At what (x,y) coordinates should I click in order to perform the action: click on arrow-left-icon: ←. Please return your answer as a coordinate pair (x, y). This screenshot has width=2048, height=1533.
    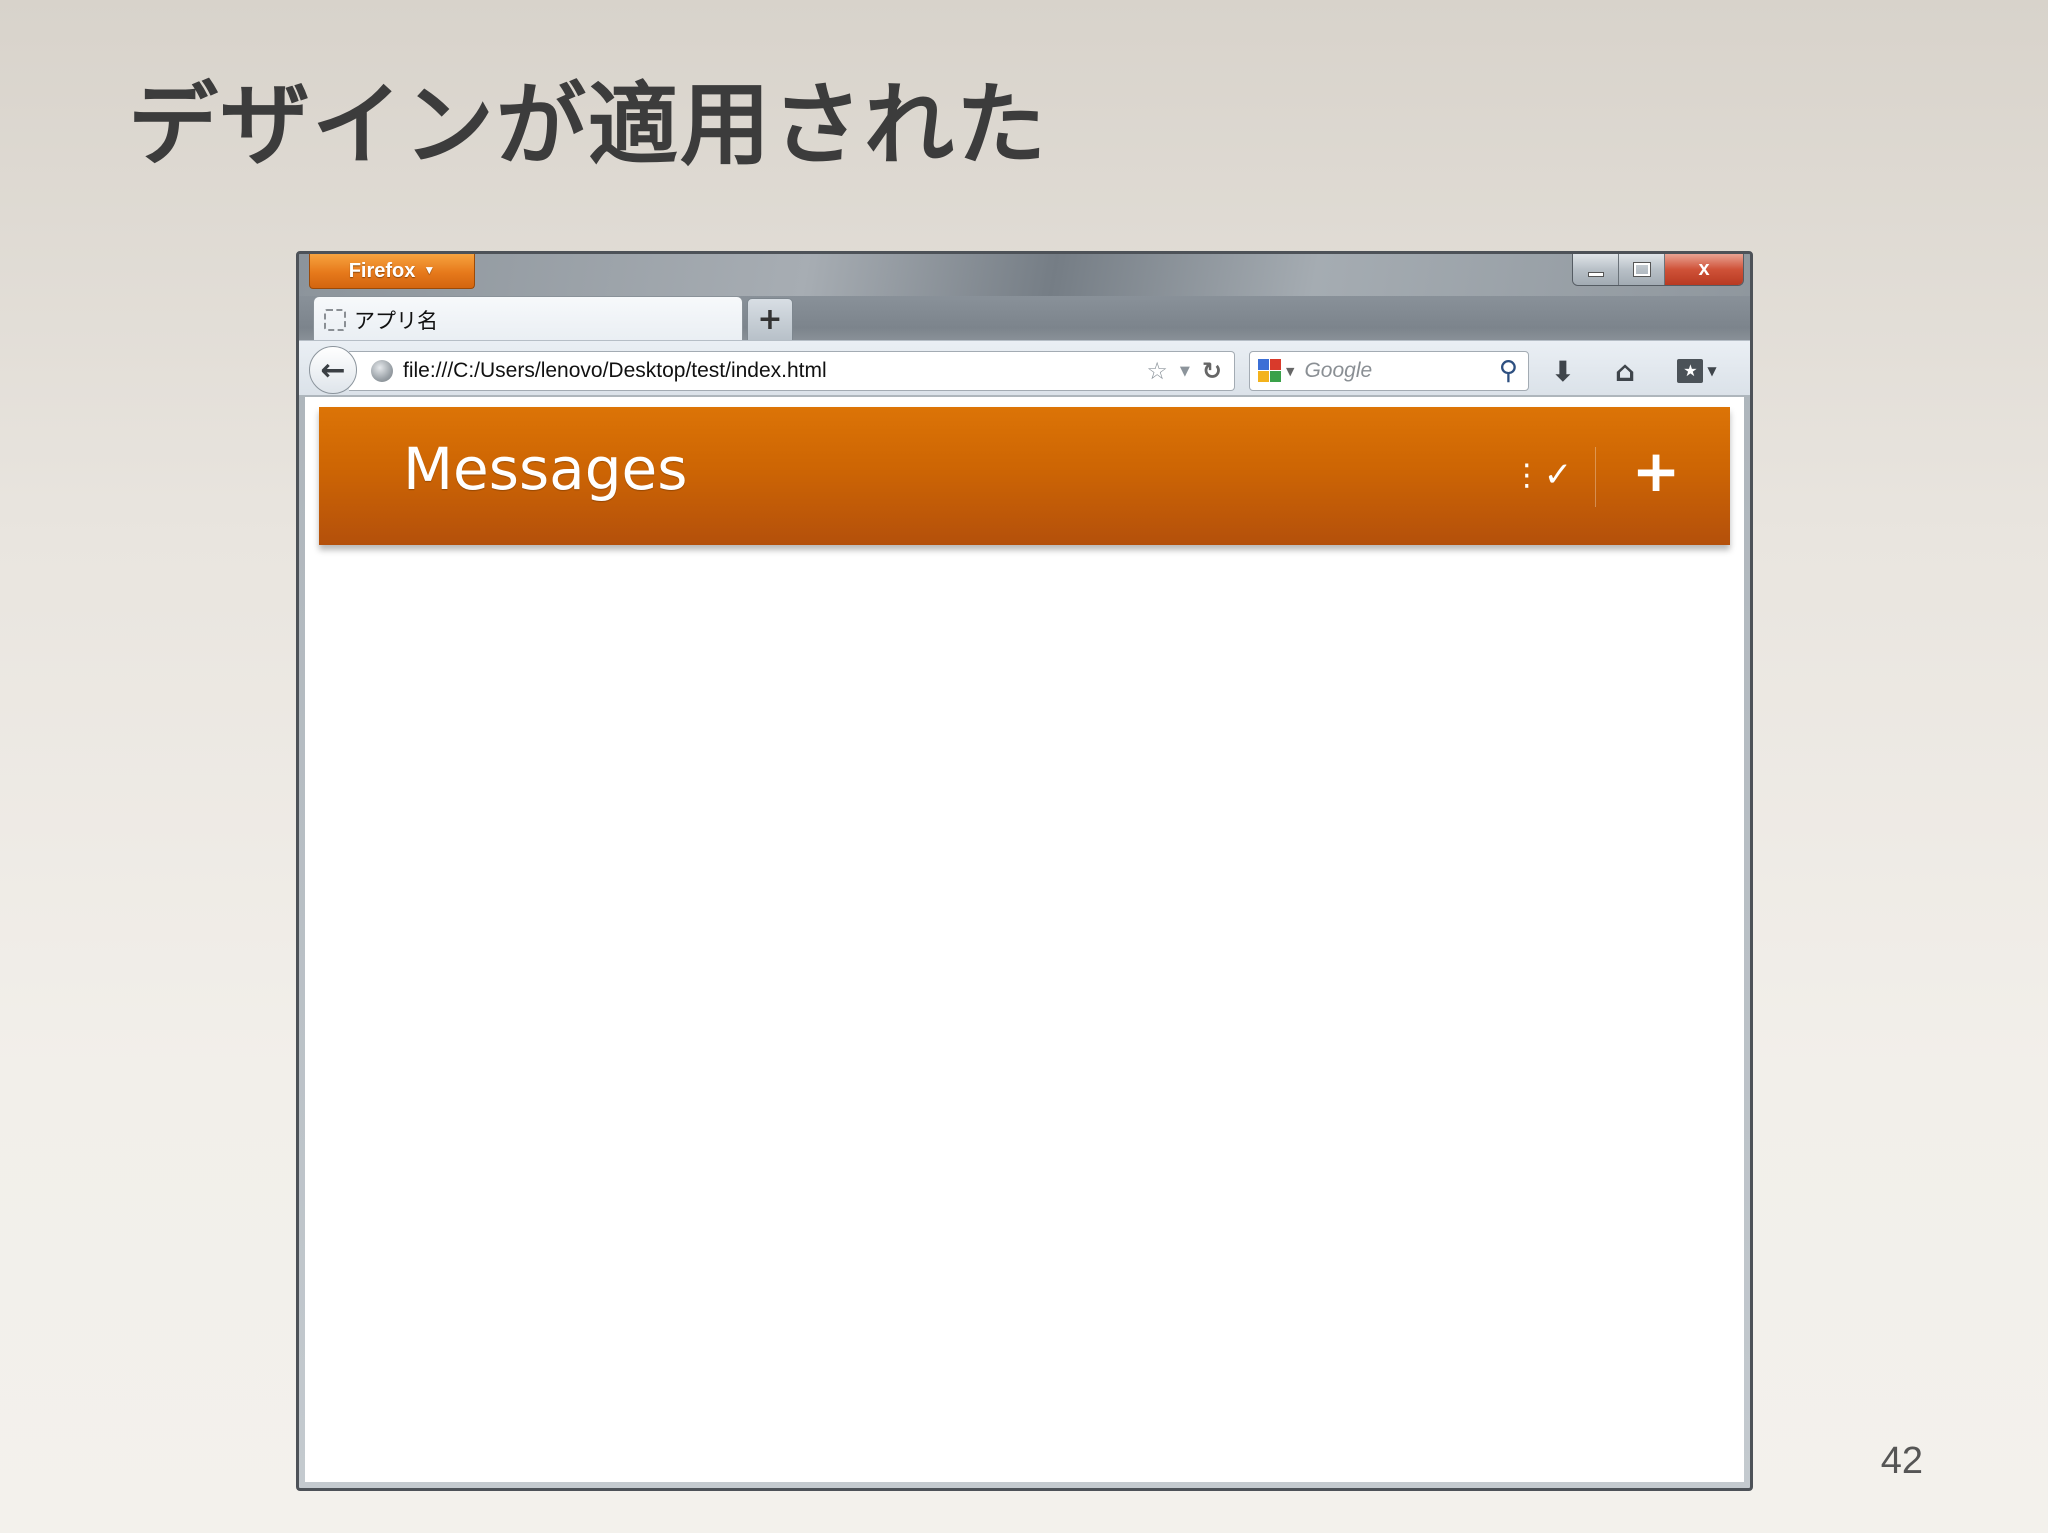
    Looking at the image, I should click on (333, 370).